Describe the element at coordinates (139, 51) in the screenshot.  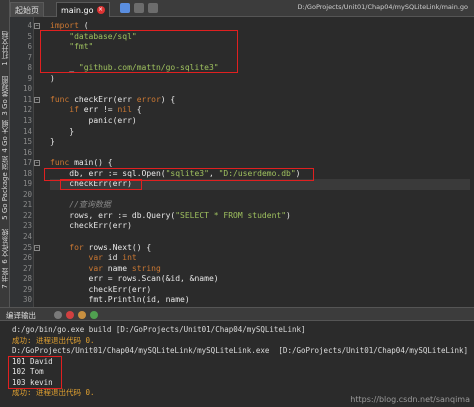
I see `import-highlight-box` at that location.